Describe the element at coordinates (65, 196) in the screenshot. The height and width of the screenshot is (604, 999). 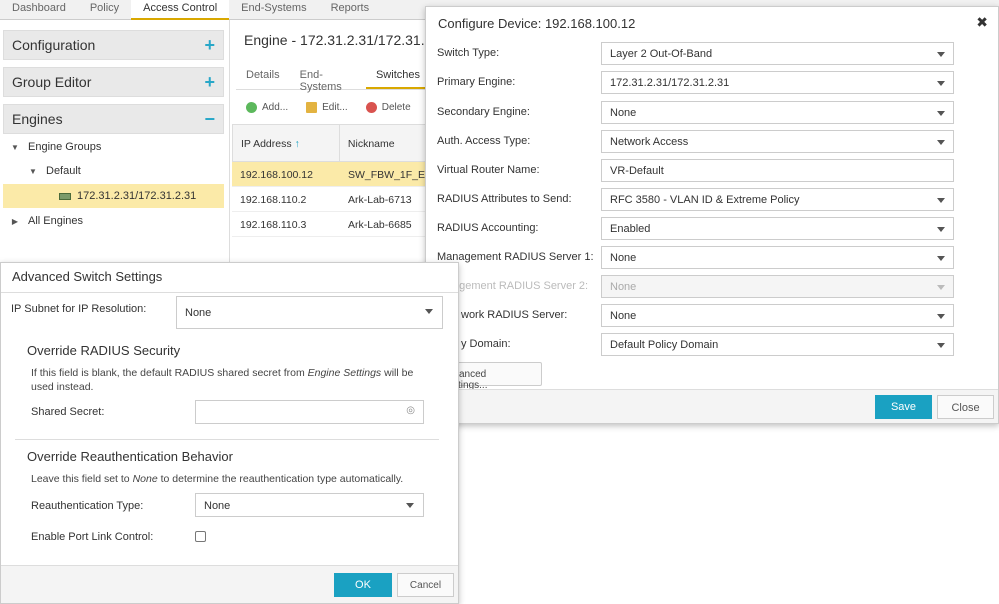
I see `engine-icon` at that location.